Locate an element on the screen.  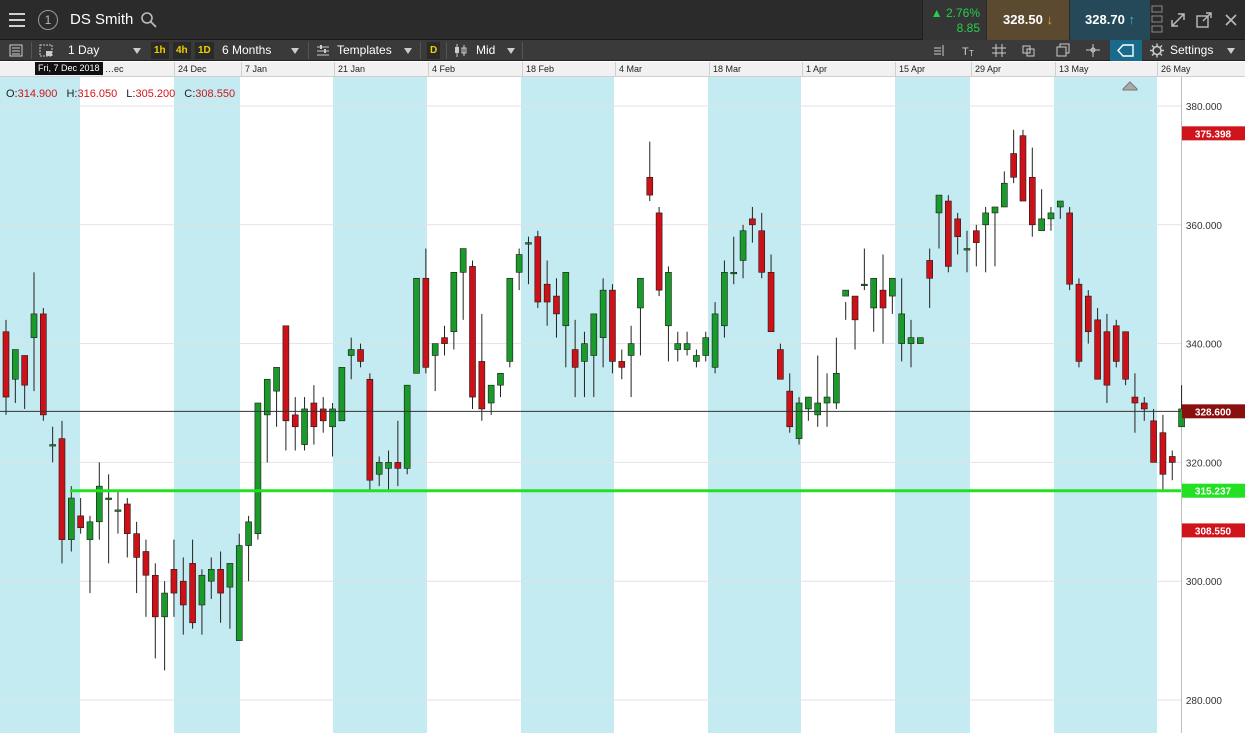
search-icon is located at coordinates (149, 20).